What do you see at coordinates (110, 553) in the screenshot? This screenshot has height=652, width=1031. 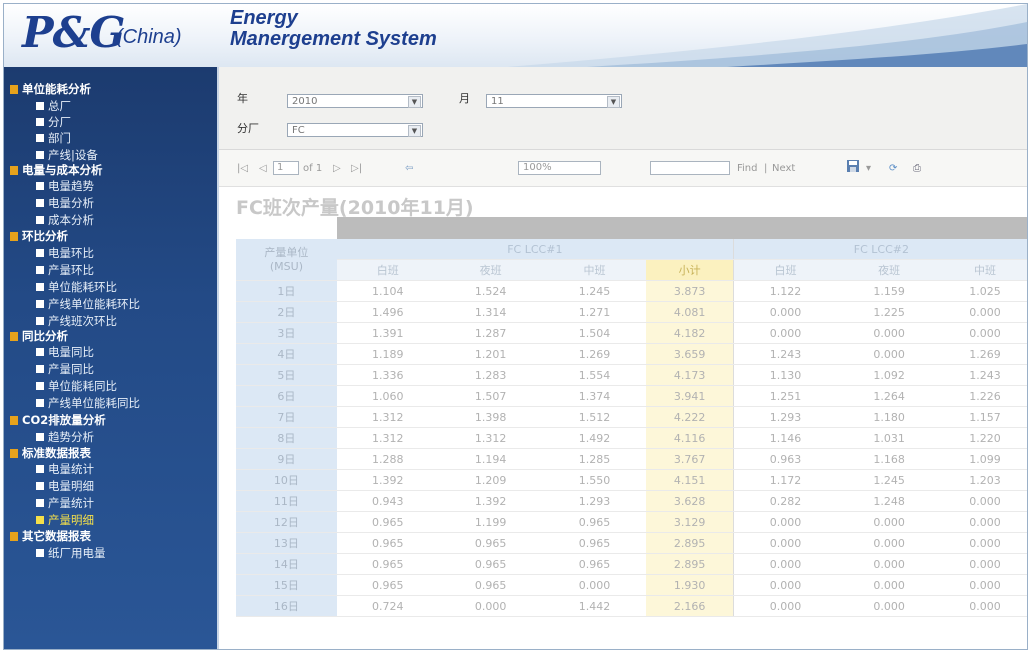 I see `sidebar-item: 纸厂用电量` at bounding box center [110, 553].